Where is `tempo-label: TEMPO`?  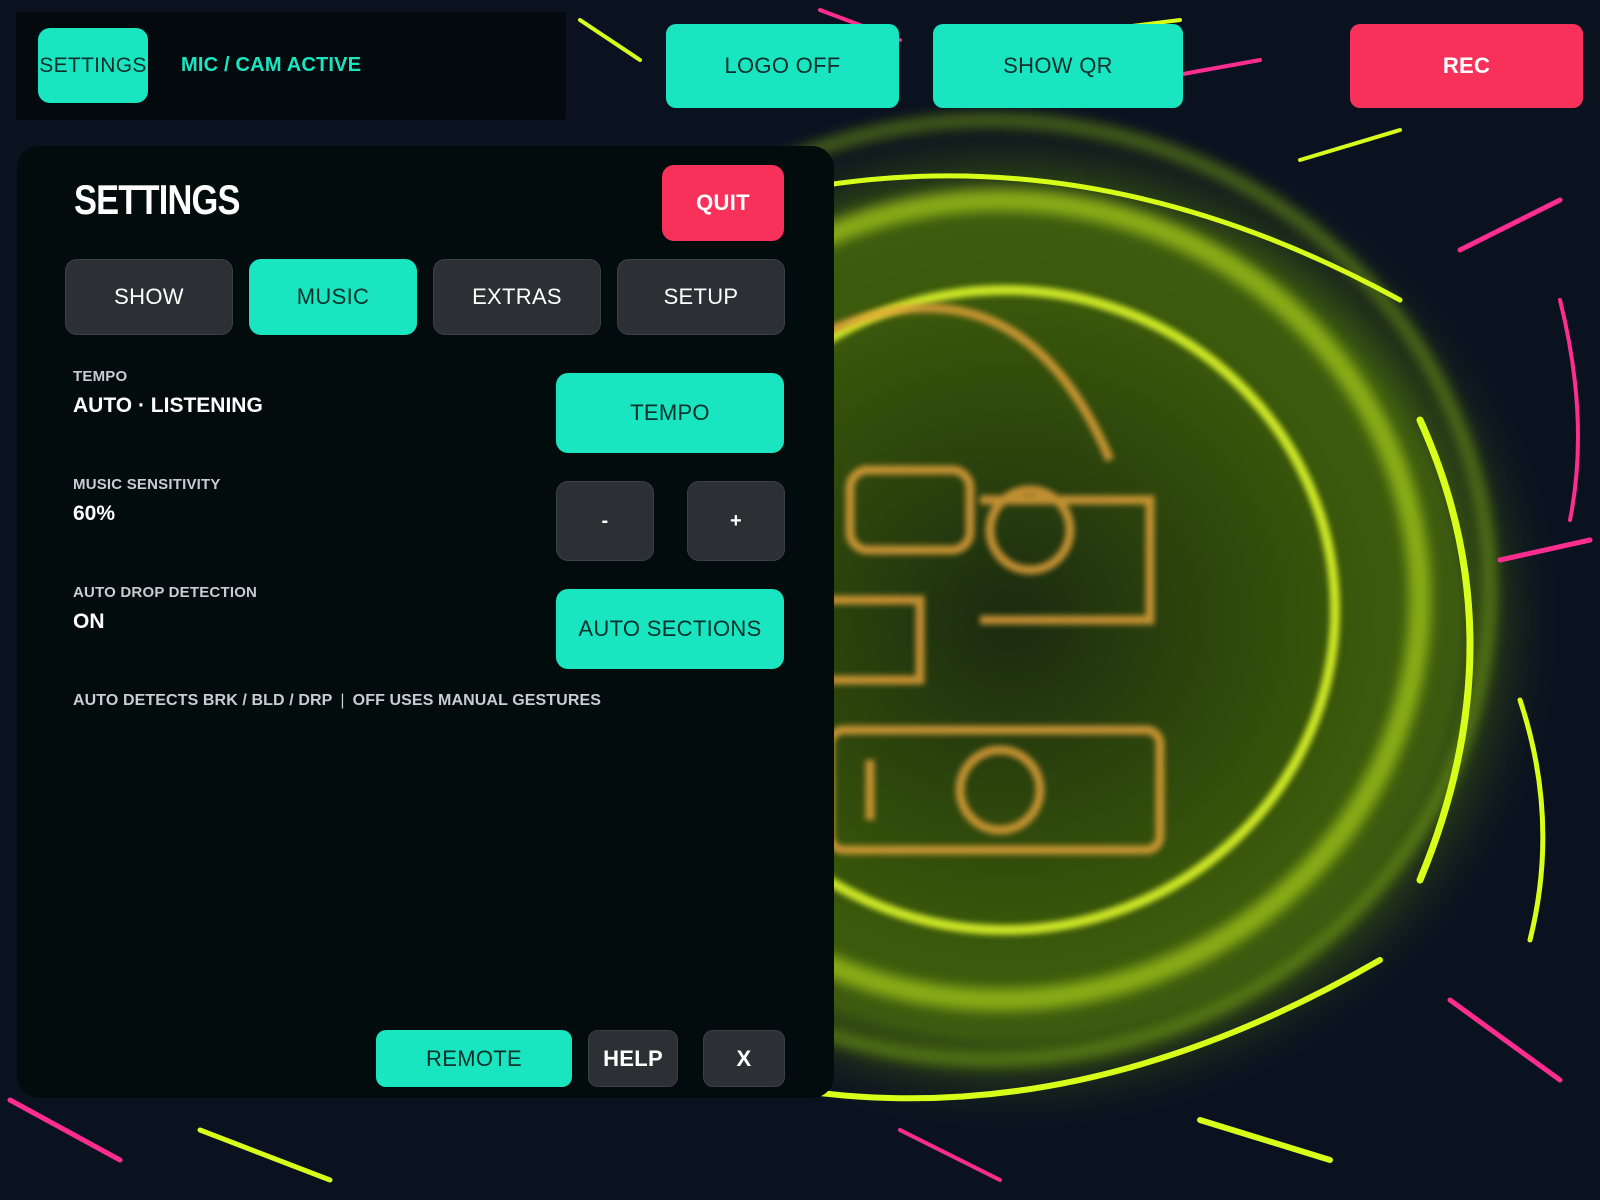 tempo-label: TEMPO is located at coordinates (100, 376).